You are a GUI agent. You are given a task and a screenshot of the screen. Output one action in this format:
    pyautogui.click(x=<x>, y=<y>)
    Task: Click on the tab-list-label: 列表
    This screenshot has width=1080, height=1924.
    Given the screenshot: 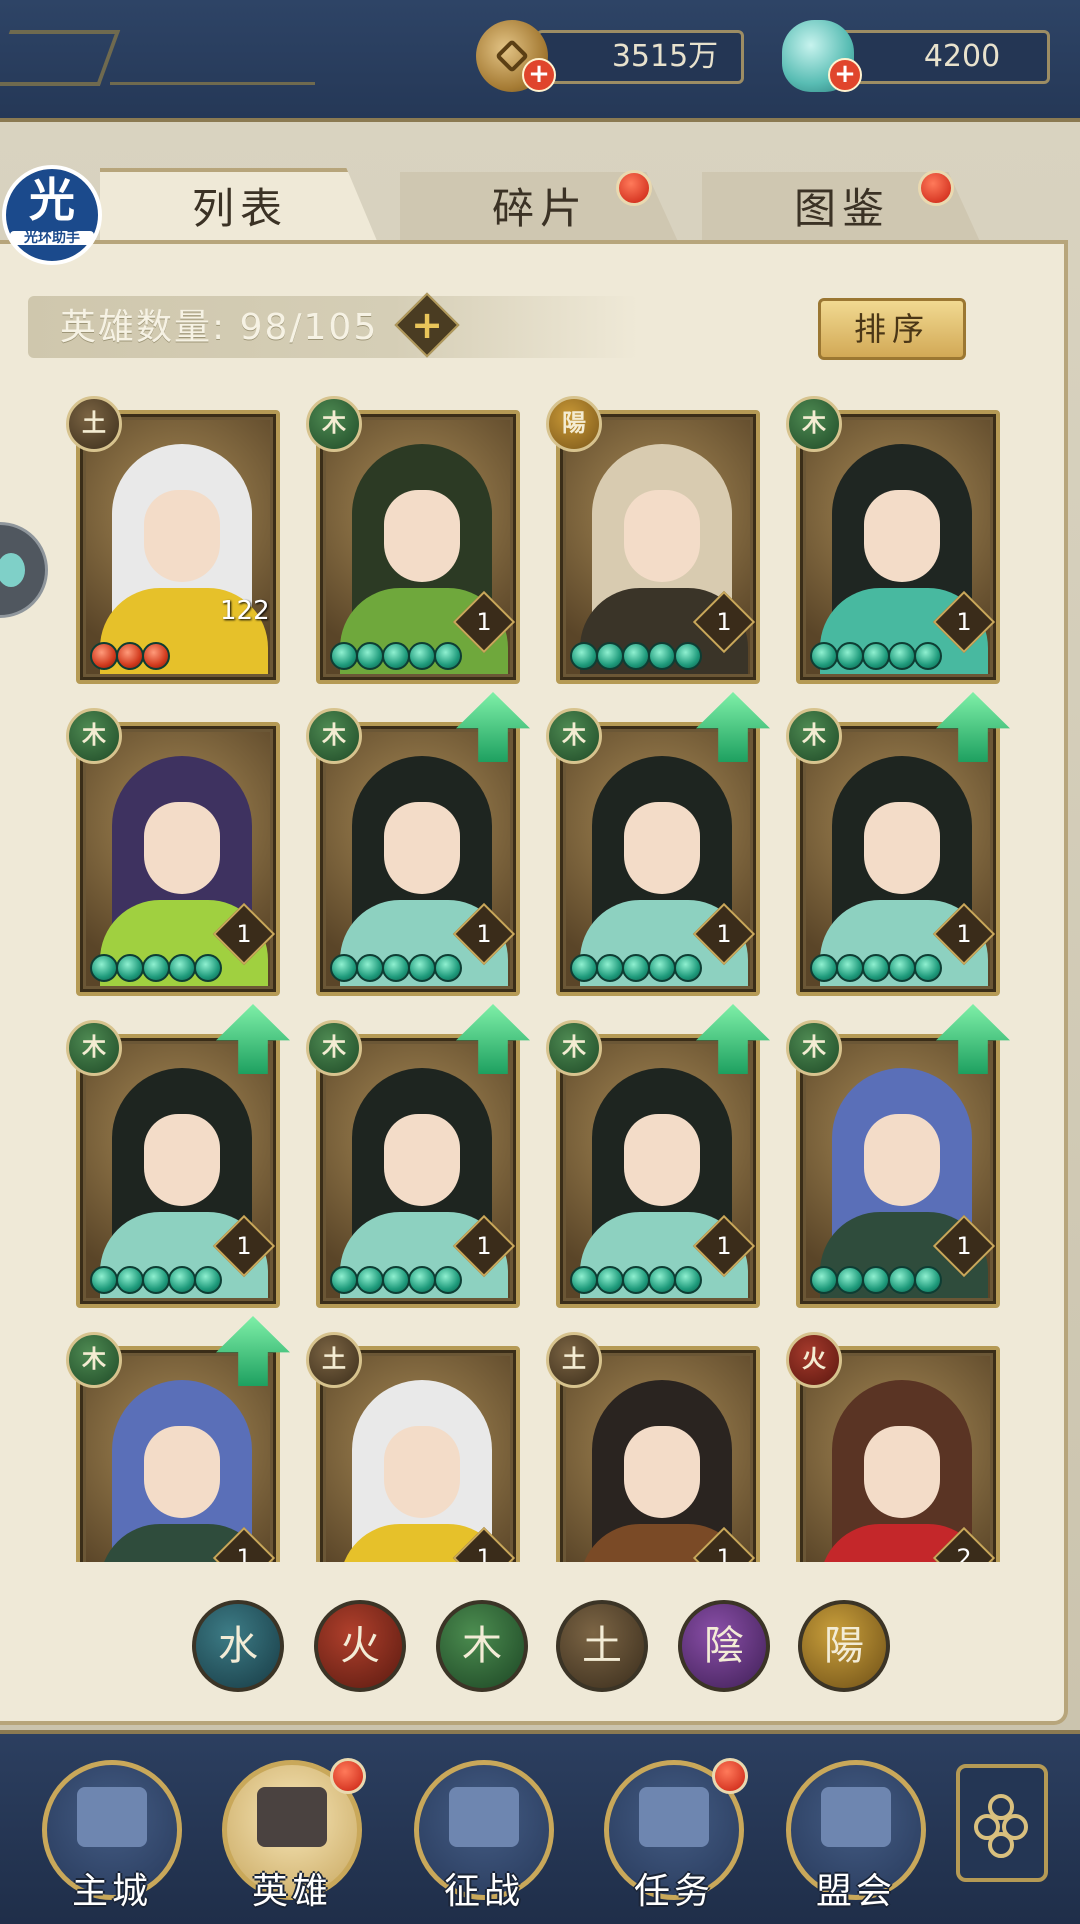 What is the action you would take?
    pyautogui.click(x=239, y=208)
    